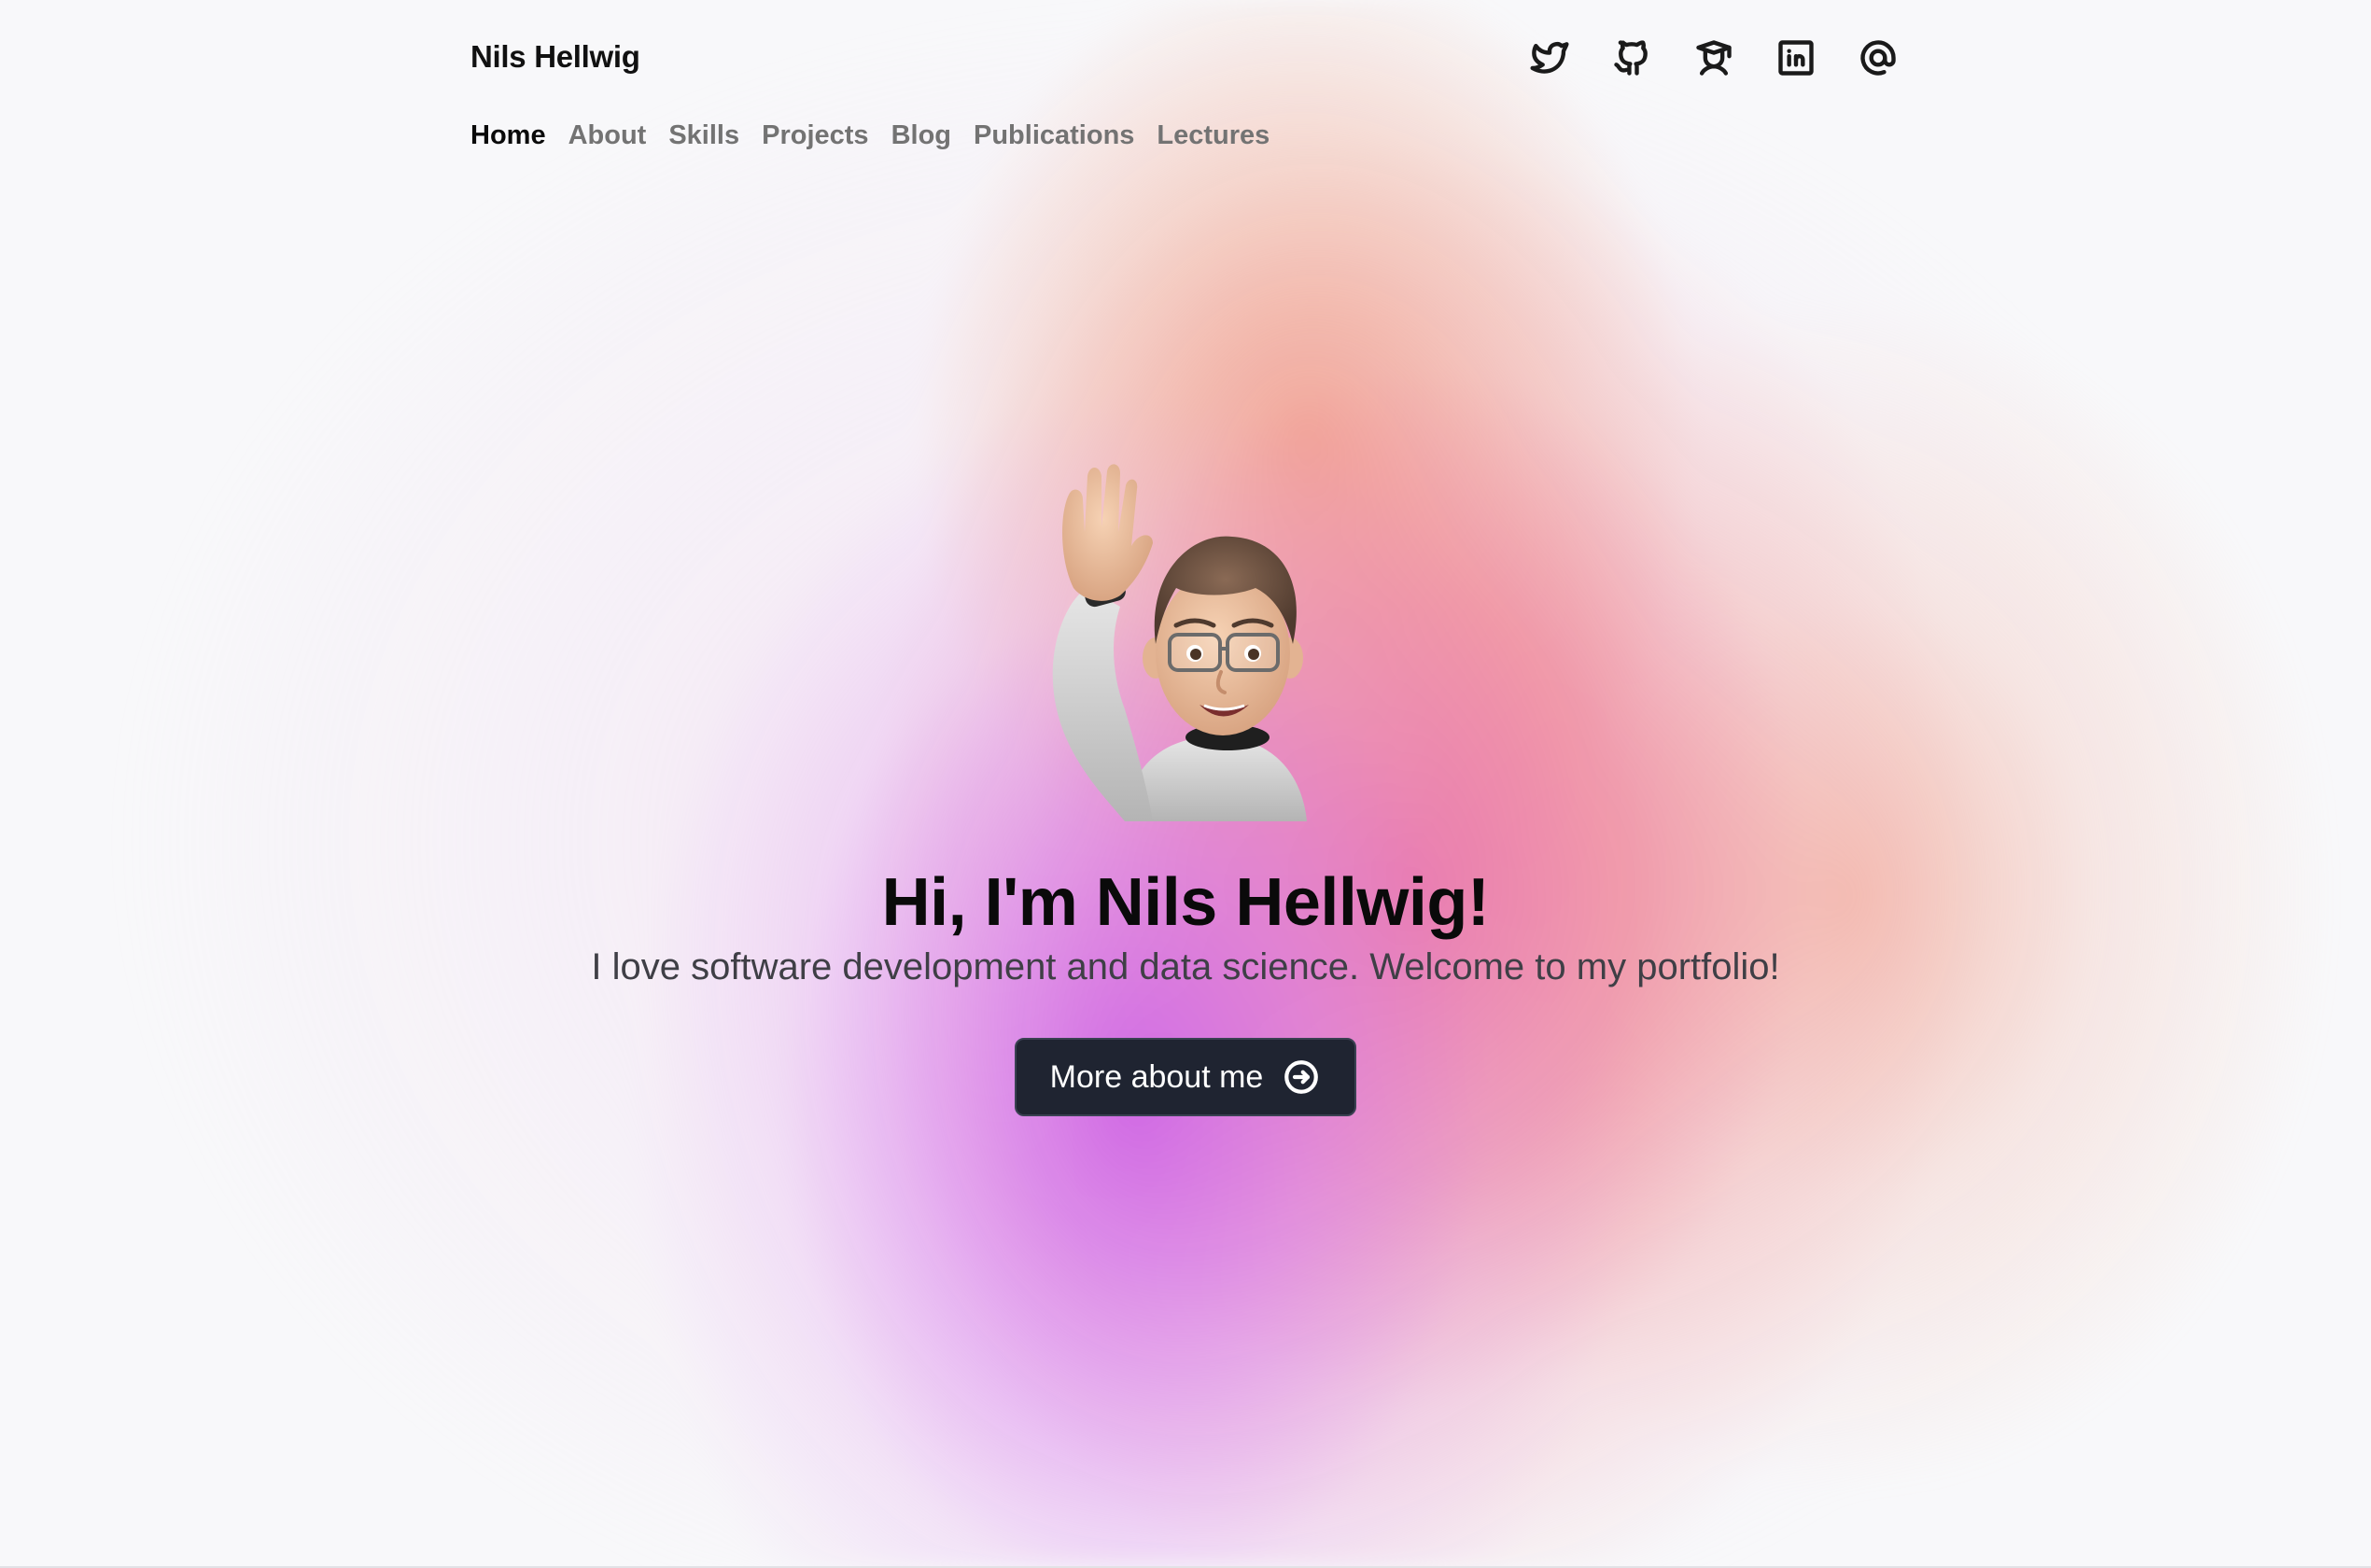  I want to click on scholar-link, so click(1713, 57).